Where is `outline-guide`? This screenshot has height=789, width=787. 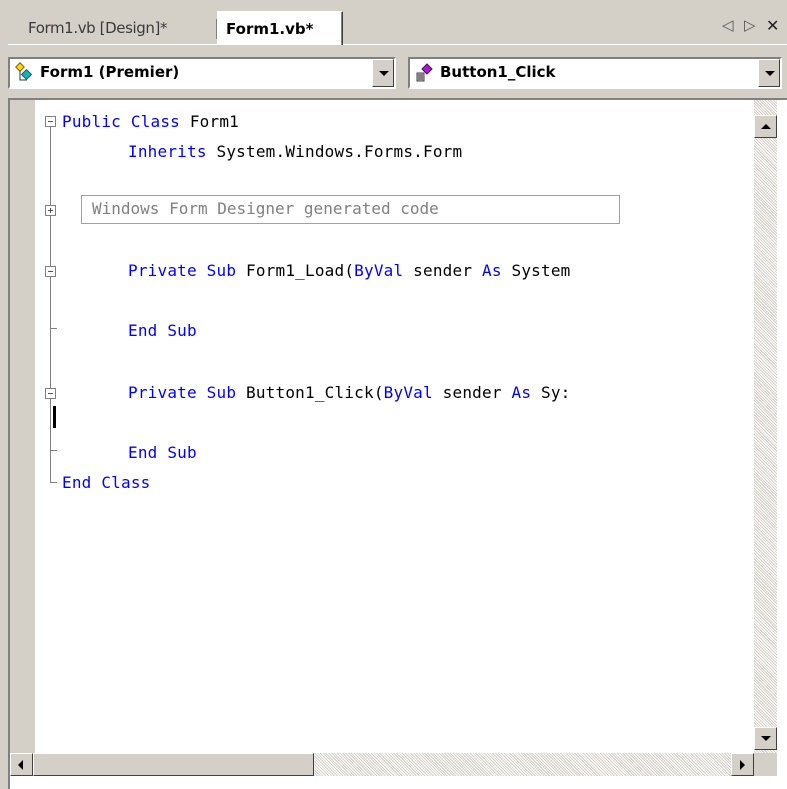
outline-guide is located at coordinates (50, 304).